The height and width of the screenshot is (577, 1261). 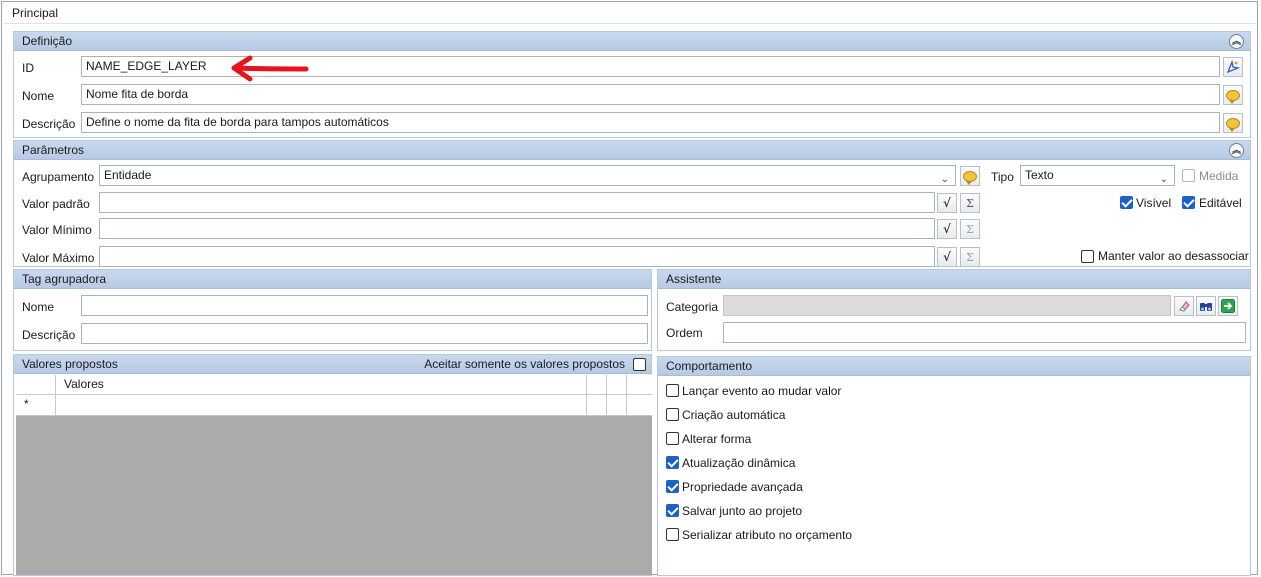 I want to click on search-categoria-button, so click(x=1206, y=306).